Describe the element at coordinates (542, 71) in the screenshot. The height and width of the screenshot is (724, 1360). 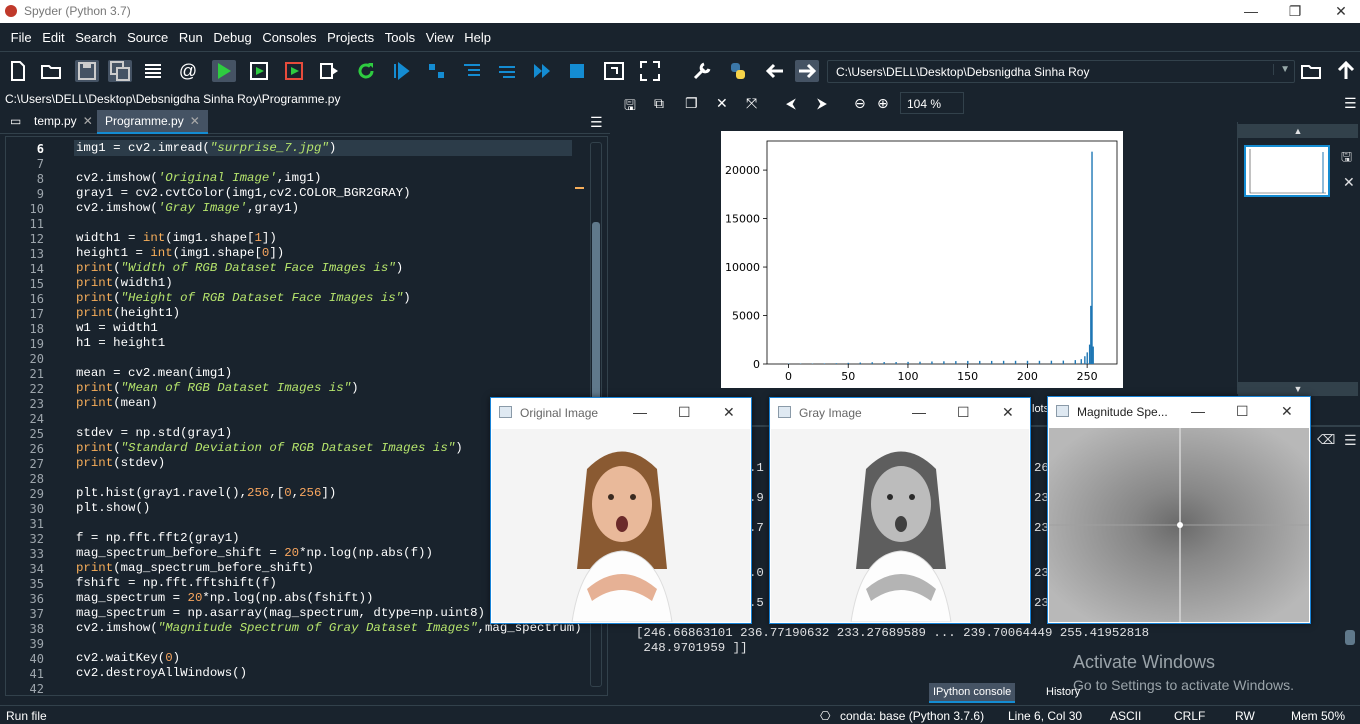
I see `continue-icon` at that location.